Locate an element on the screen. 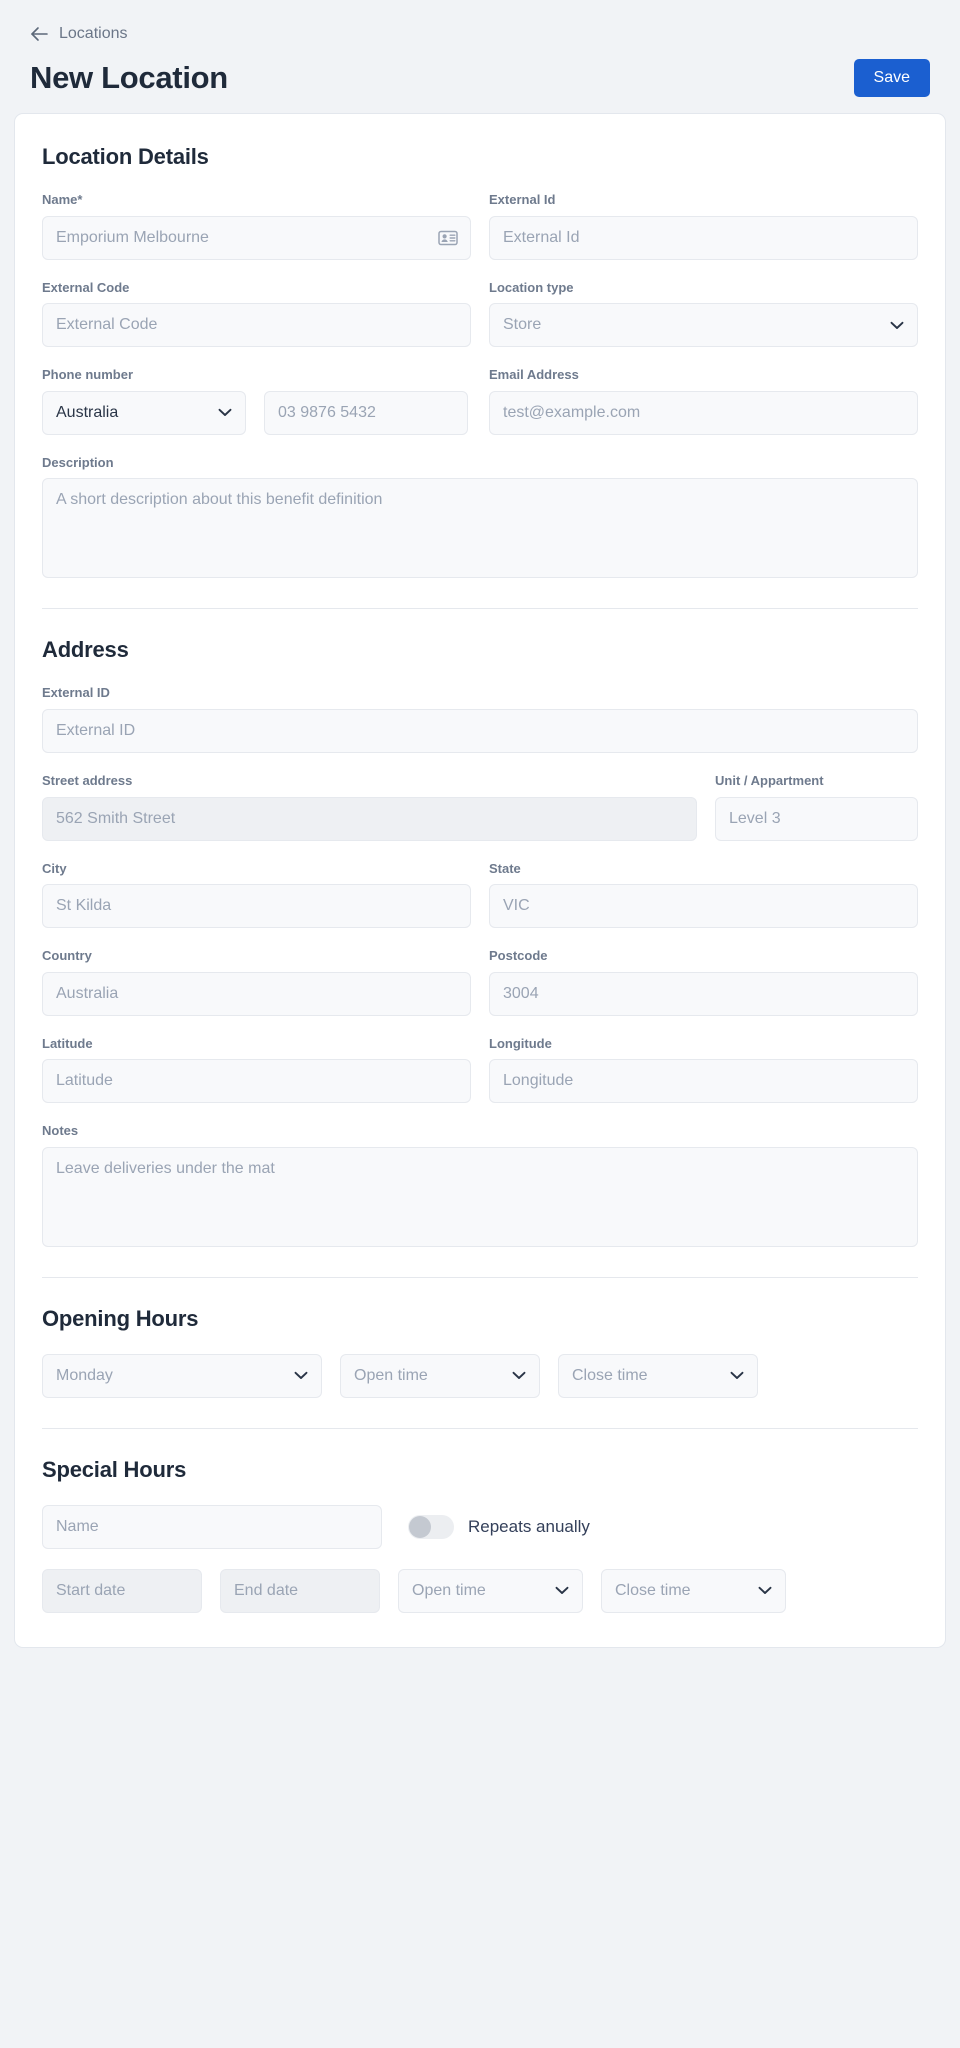 Image resolution: width=960 pixels, height=2048 pixels. field-email: Email Address test@example.com is located at coordinates (703, 401).